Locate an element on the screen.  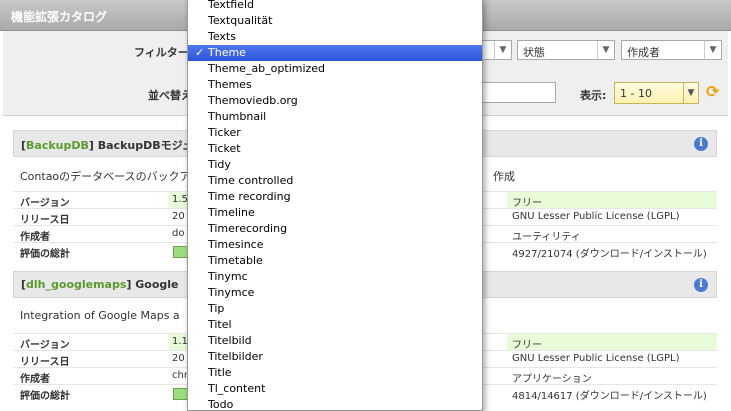
dropdown-option-label: Timeline is located at coordinates (231, 212).